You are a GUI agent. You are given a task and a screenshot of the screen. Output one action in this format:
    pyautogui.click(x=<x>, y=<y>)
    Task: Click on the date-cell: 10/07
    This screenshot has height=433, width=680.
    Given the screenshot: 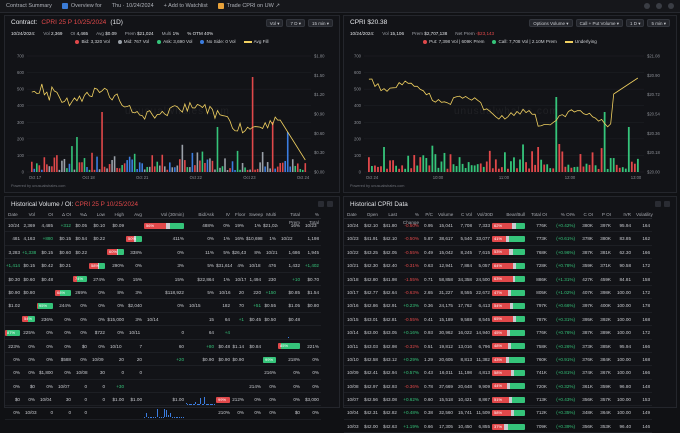 What is the action you would take?
    pyautogui.click(x=352, y=399)
    